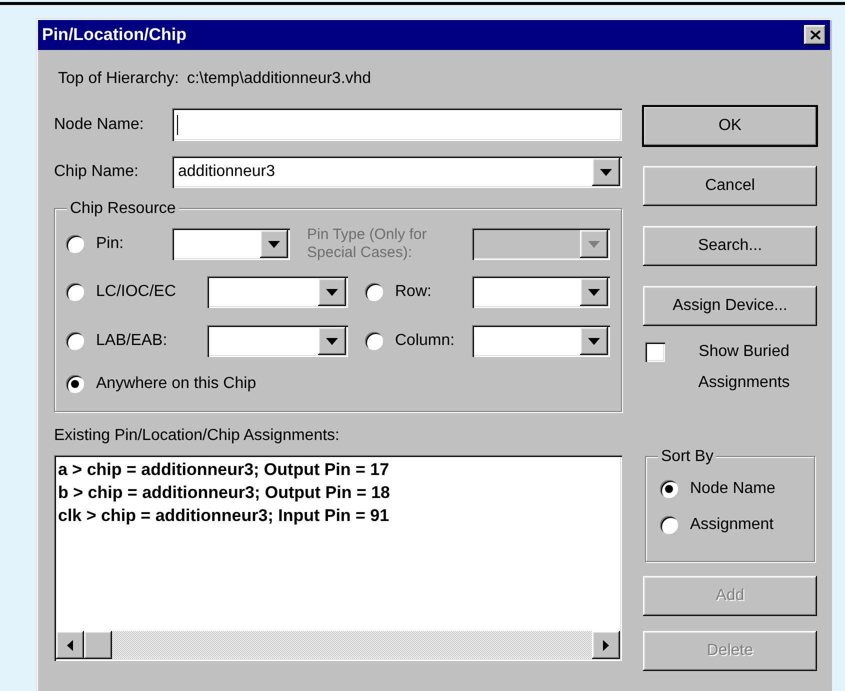 This screenshot has width=845, height=691. Describe the element at coordinates (279, 79) in the screenshot. I see `hierarchy-path: c:\temp\additionneur3.vhd` at that location.